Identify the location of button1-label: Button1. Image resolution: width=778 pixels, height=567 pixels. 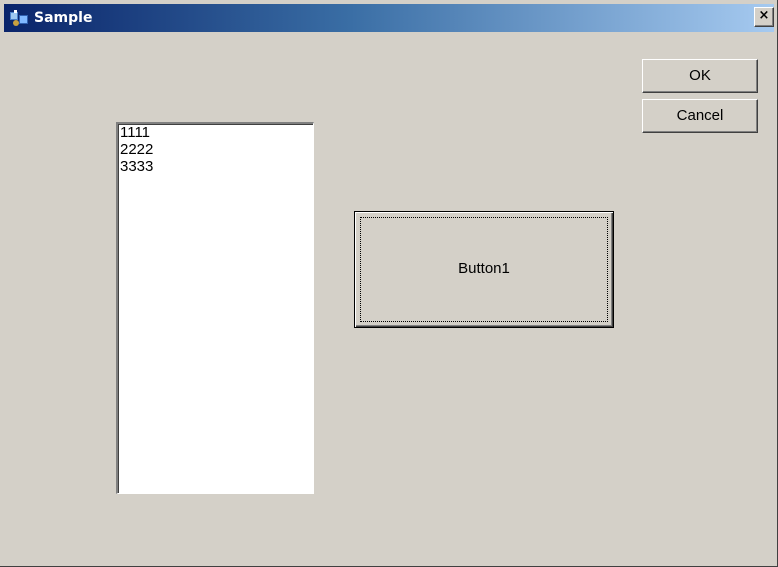
(484, 268).